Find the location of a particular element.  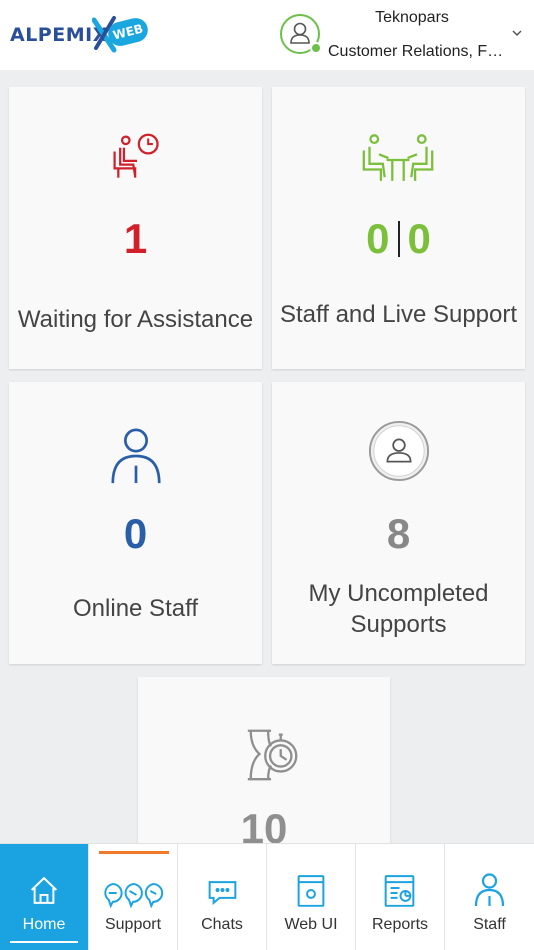

hourglass-clock-icon is located at coordinates (272, 755).